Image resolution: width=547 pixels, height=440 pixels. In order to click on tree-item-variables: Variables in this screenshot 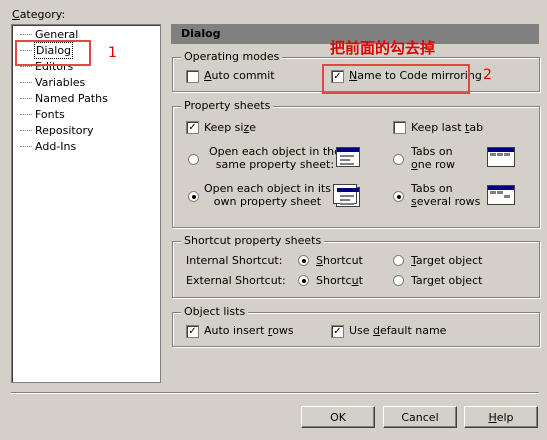, I will do `click(53, 82)`.